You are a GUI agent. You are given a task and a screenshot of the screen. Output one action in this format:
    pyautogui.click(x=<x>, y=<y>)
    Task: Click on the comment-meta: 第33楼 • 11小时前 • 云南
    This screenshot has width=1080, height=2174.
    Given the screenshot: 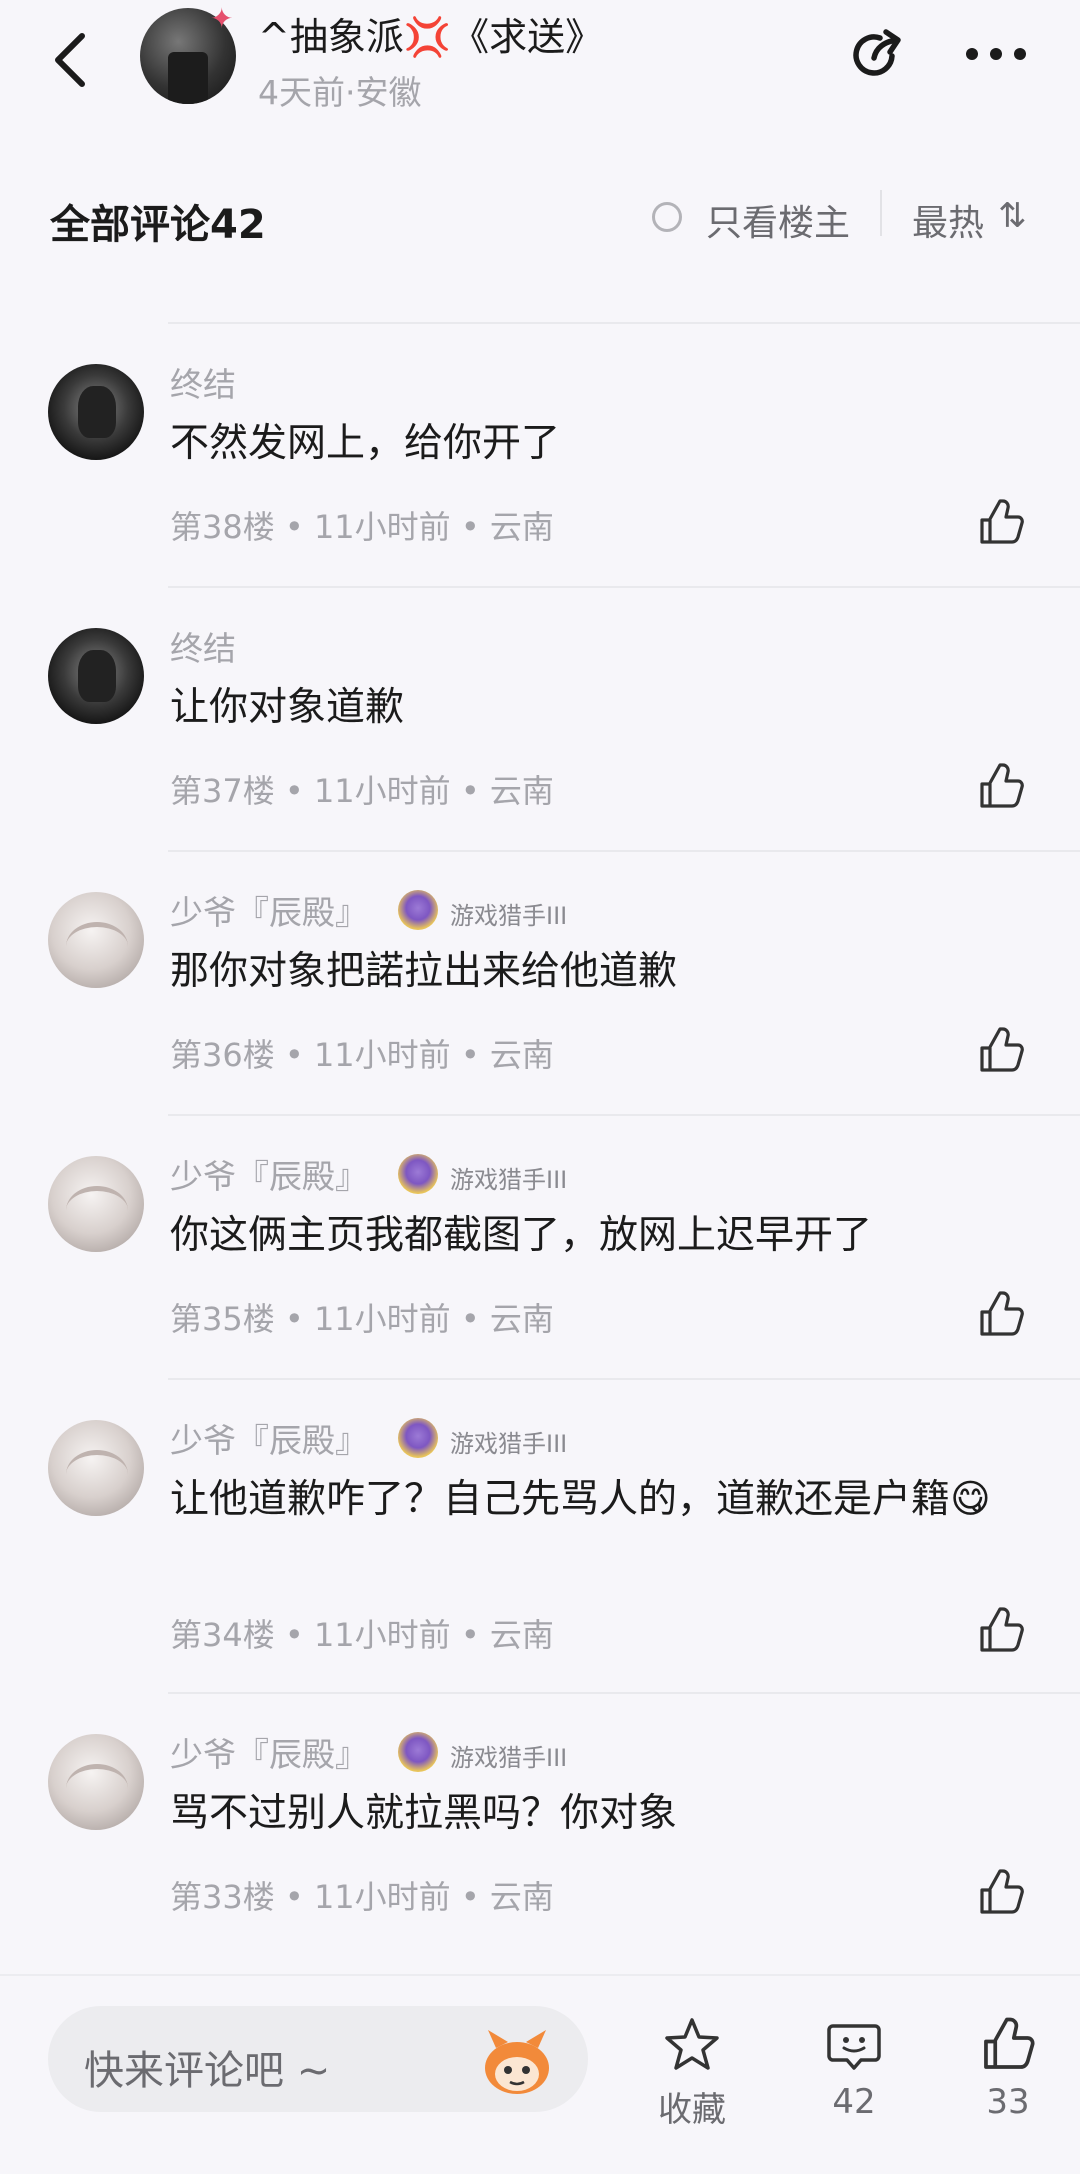 What is the action you would take?
    pyautogui.click(x=362, y=1897)
    